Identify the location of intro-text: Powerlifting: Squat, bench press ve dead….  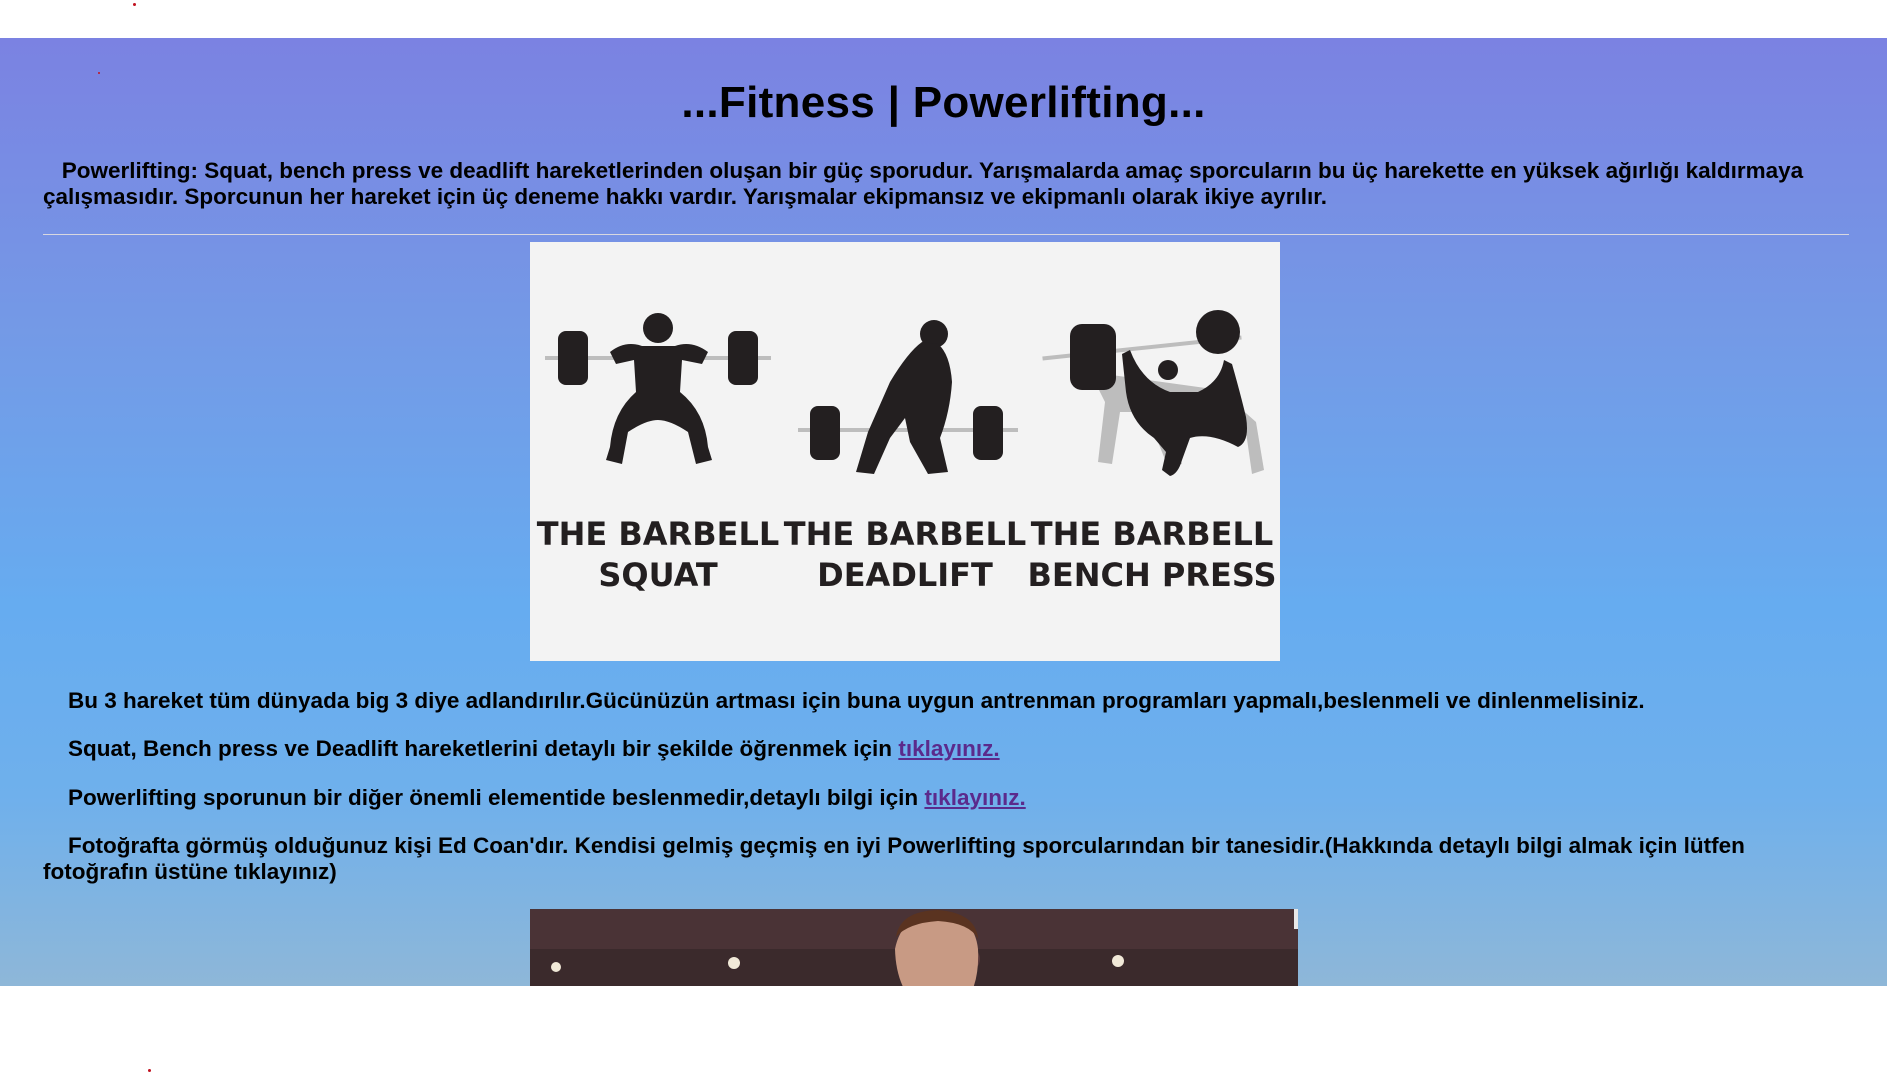
(923, 183).